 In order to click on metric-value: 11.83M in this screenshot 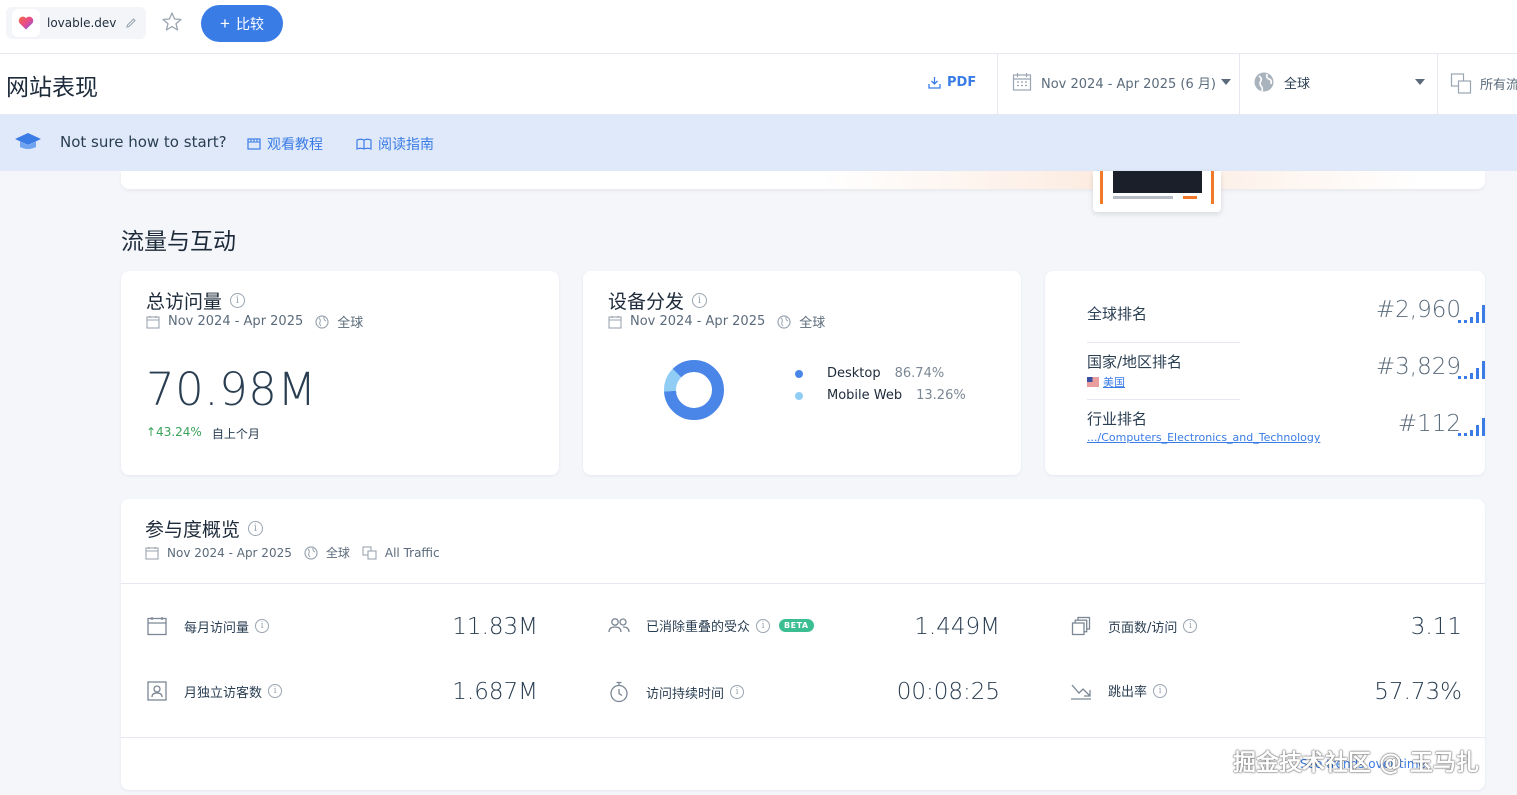, I will do `click(495, 627)`.